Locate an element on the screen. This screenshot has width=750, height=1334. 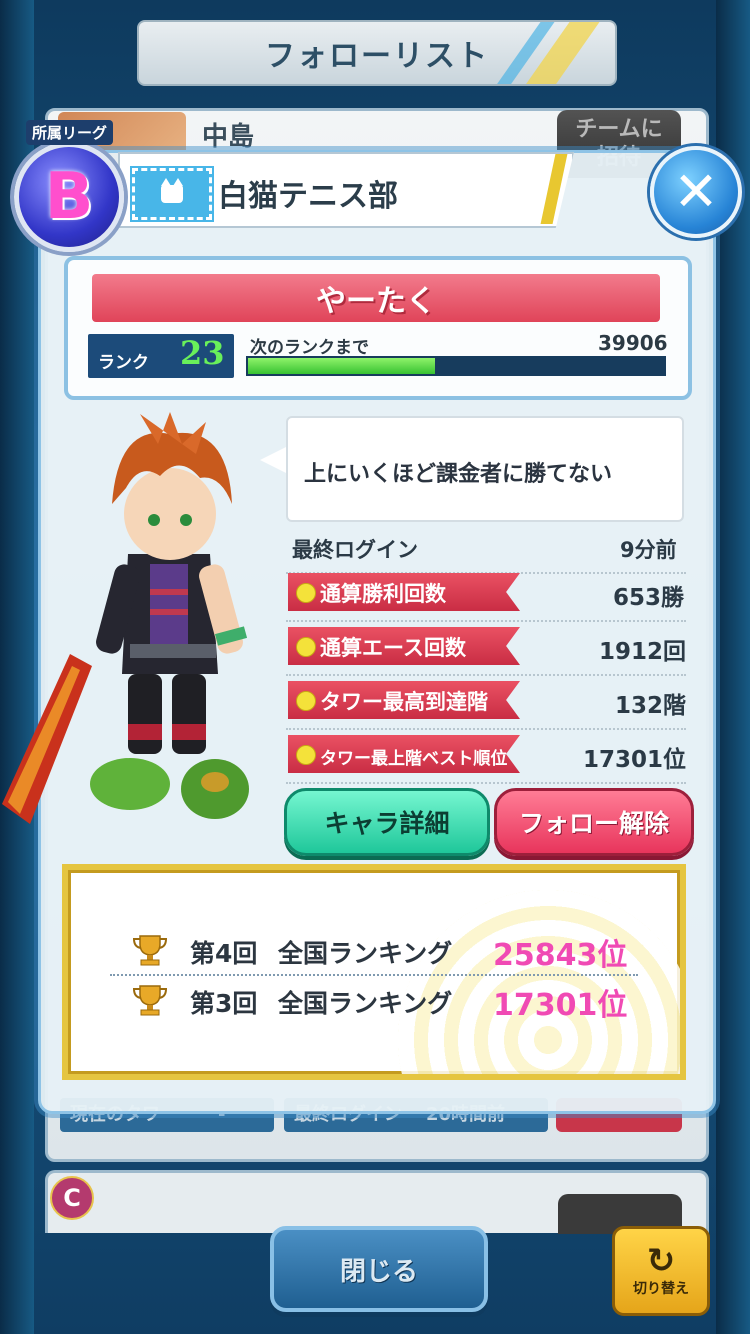
left-leg is located at coordinates (145, 714).